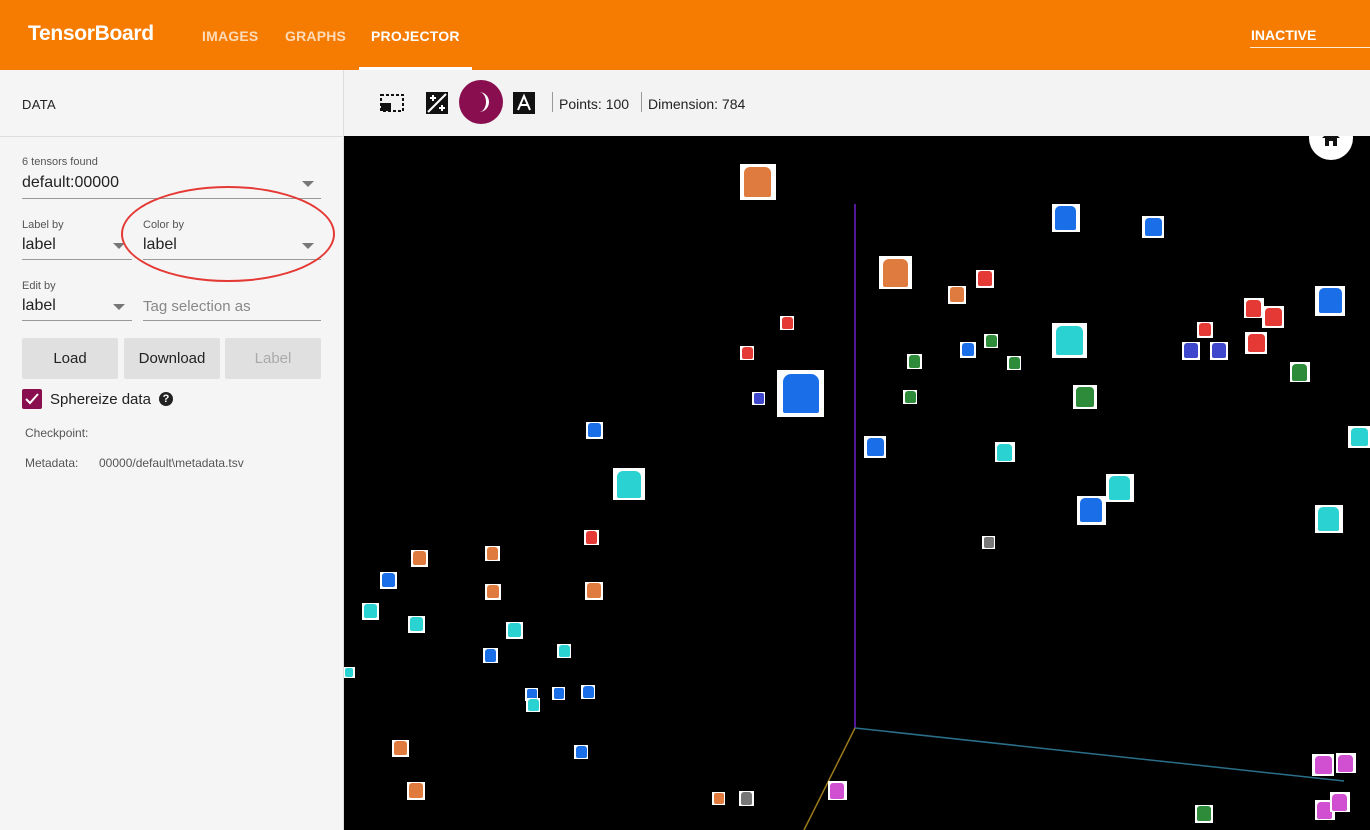  What do you see at coordinates (39, 104) in the screenshot?
I see `data-panel-title: DATA` at bounding box center [39, 104].